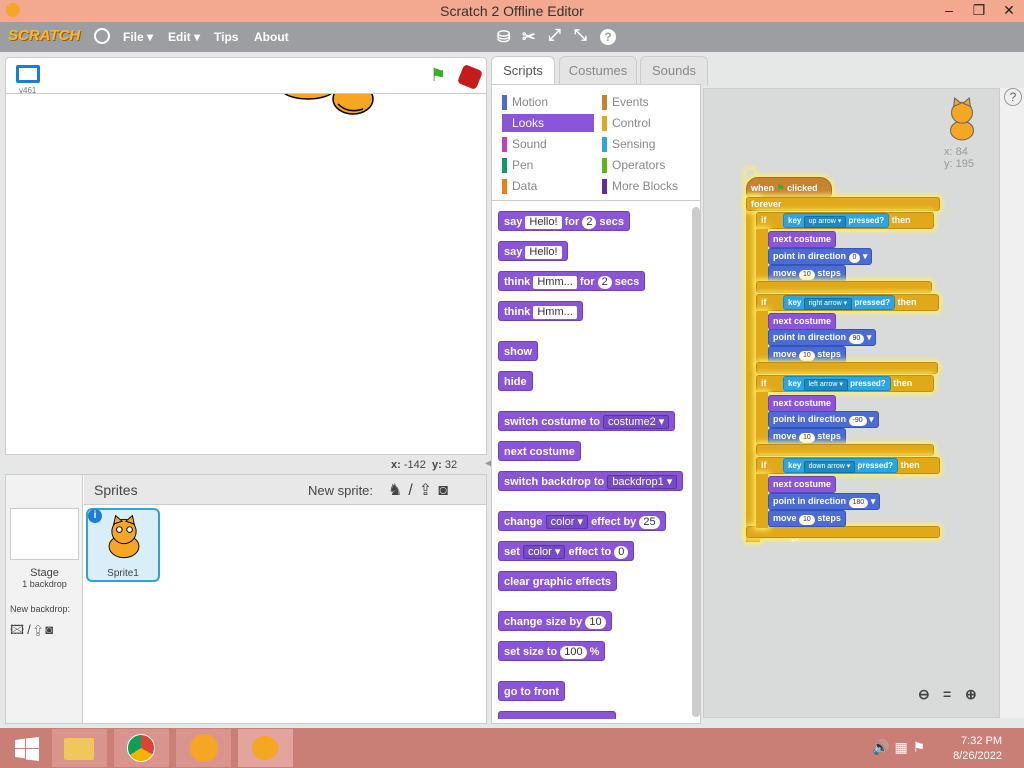  Describe the element at coordinates (949, 11) in the screenshot. I see `minimize-button: –` at that location.